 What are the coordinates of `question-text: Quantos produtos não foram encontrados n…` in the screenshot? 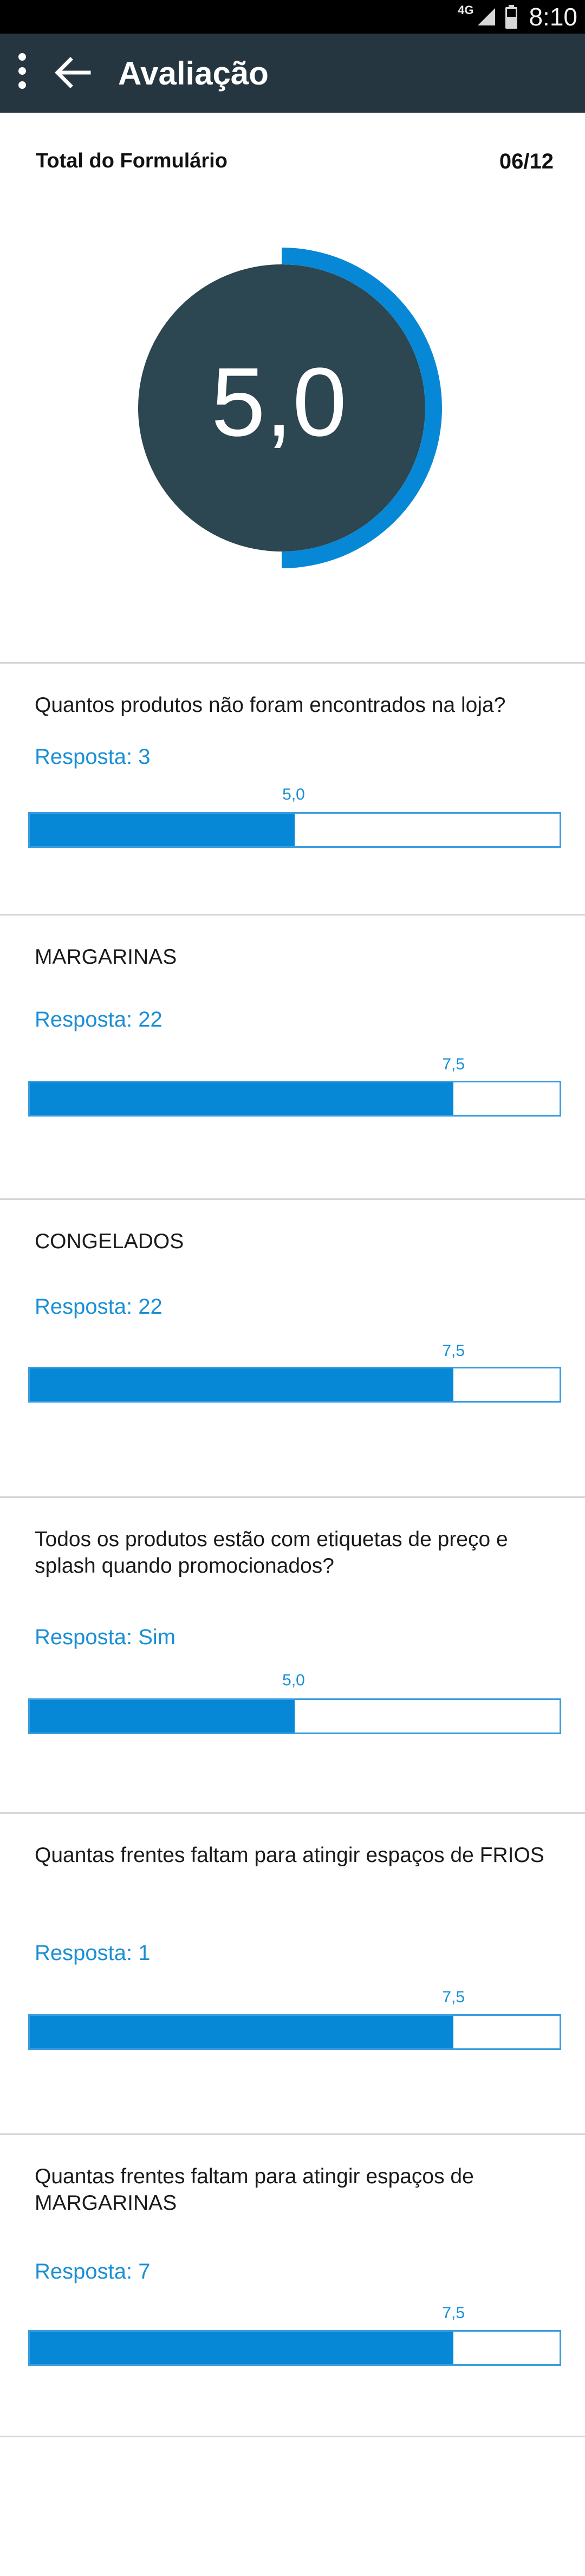 It's located at (270, 705).